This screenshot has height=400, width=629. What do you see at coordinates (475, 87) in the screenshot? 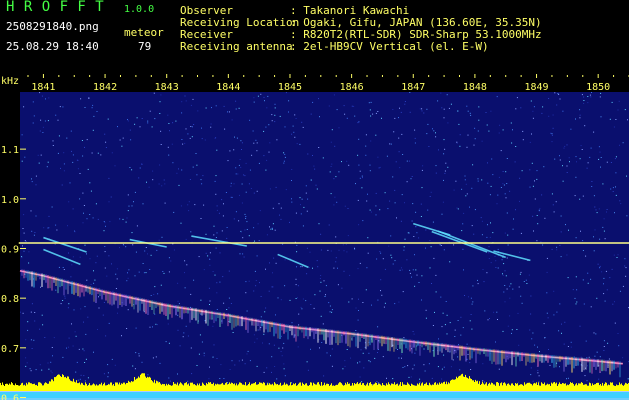
I see `x-tick-label: 1848` at bounding box center [475, 87].